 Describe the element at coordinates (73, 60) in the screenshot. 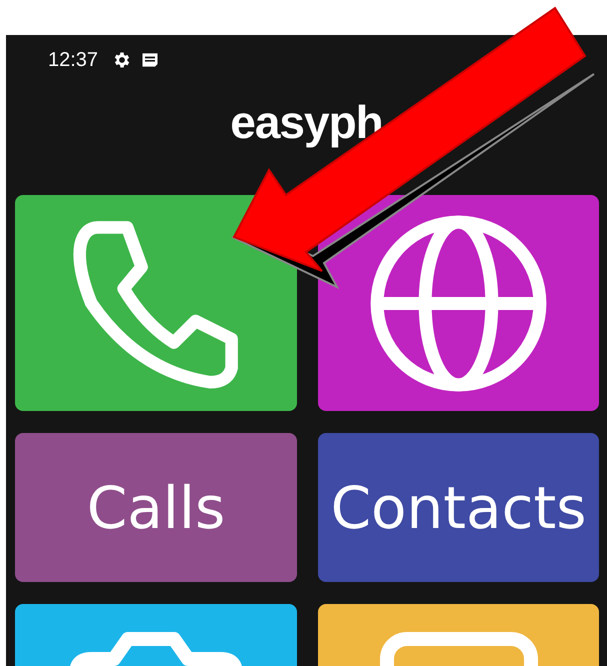

I see `status-time: 12:37` at that location.